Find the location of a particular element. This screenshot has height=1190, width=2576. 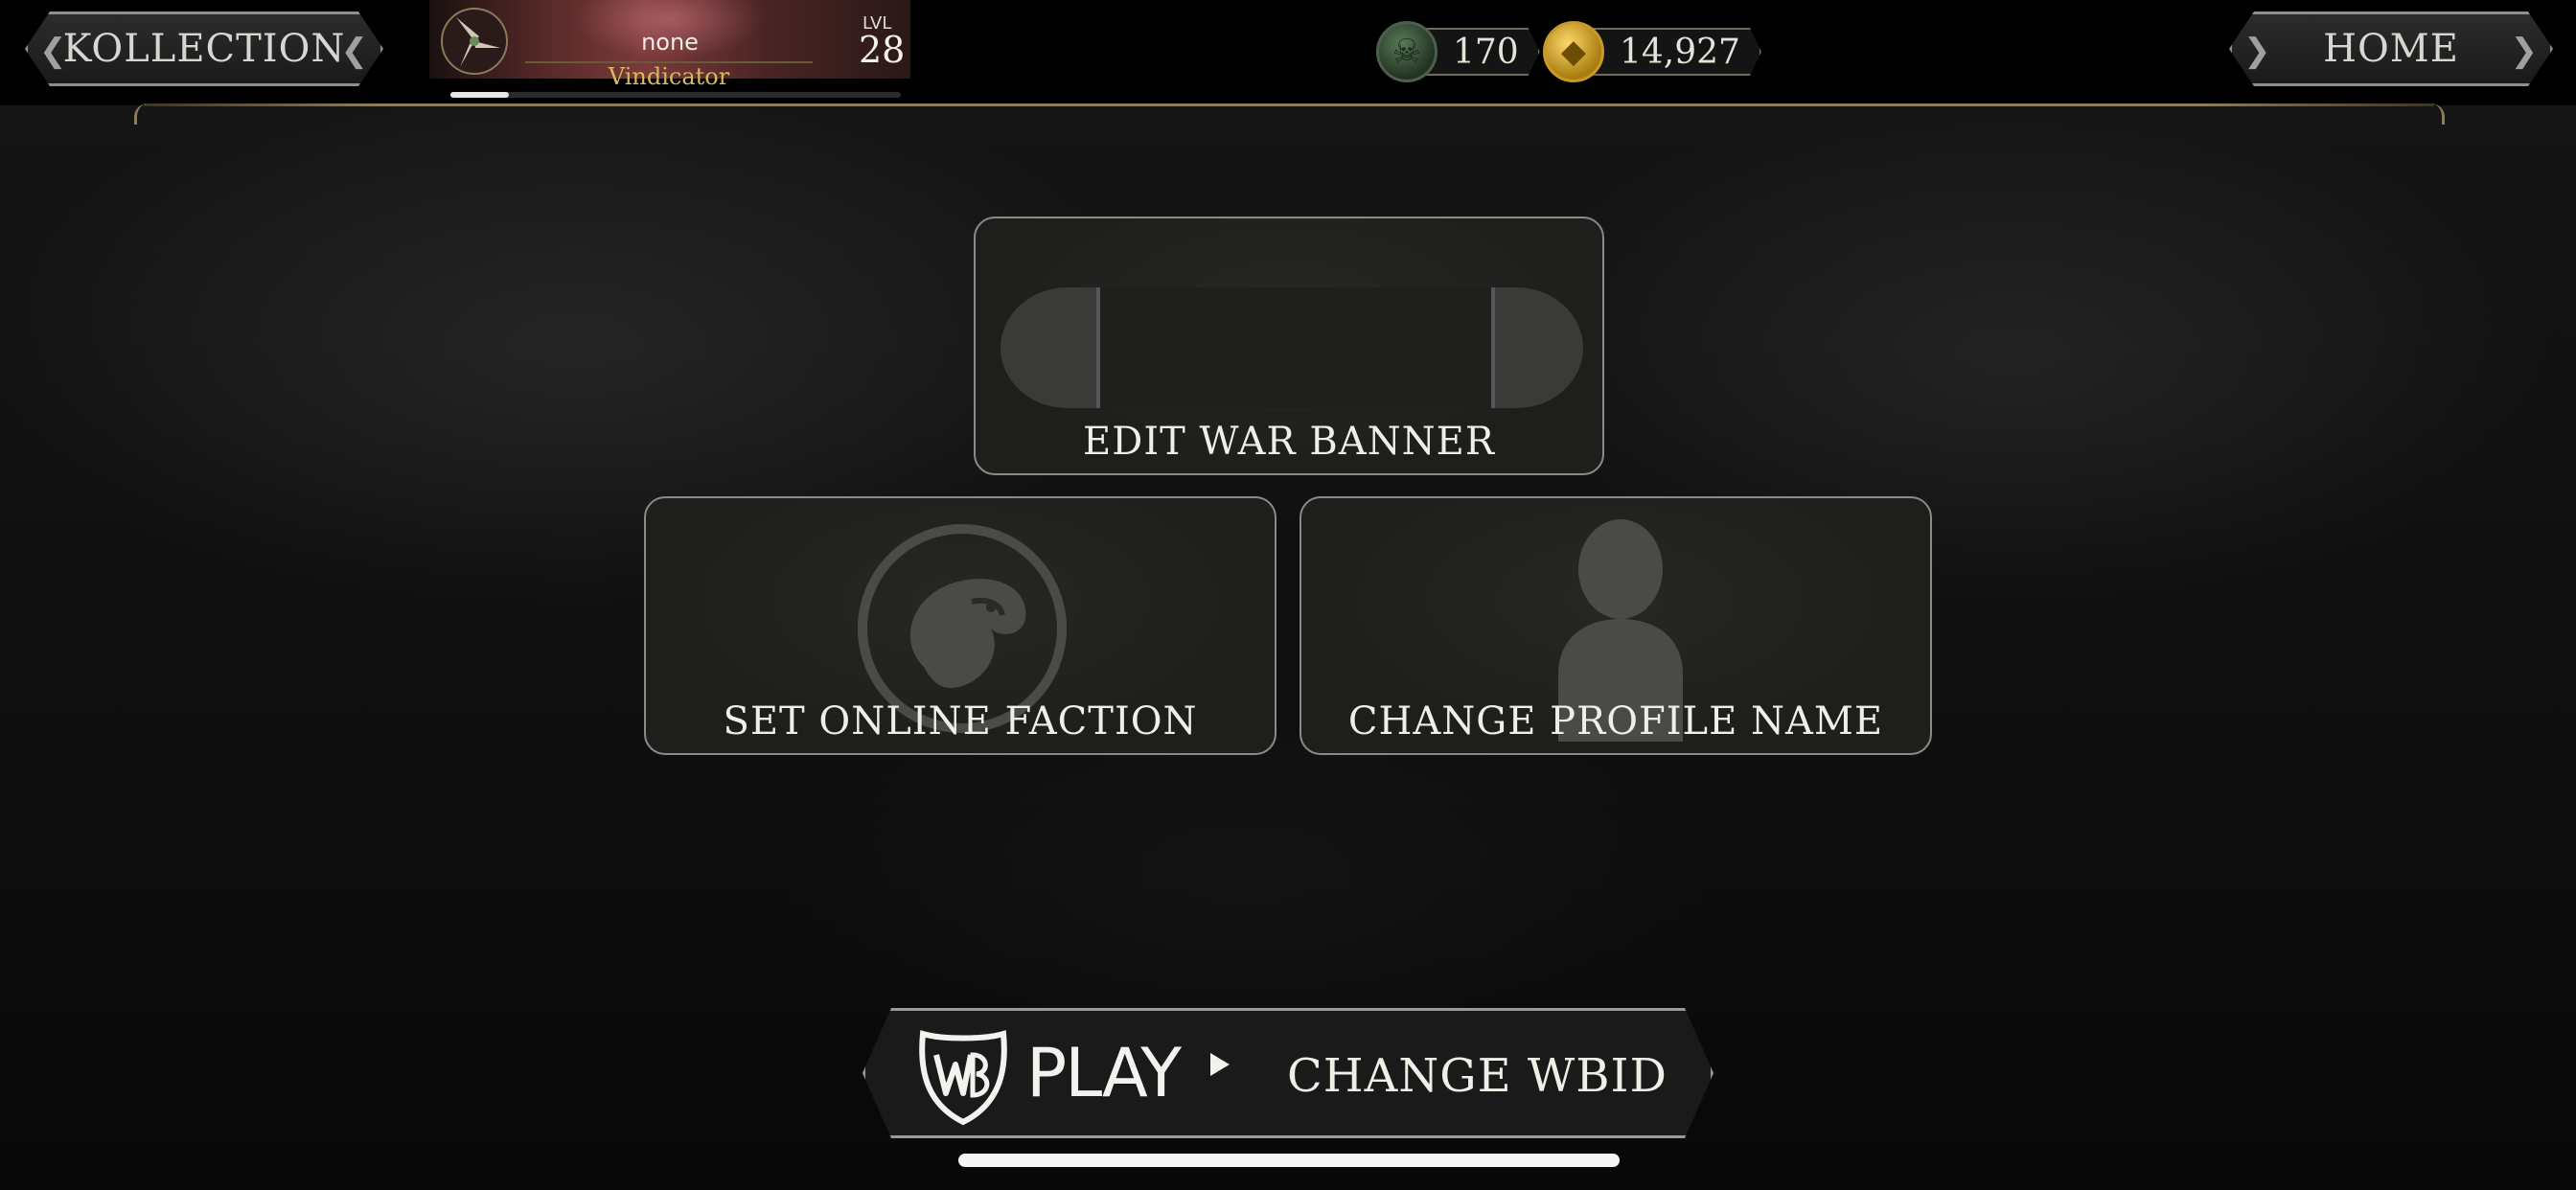

home-button: ❯ HOME ❯ is located at coordinates (2391, 49).